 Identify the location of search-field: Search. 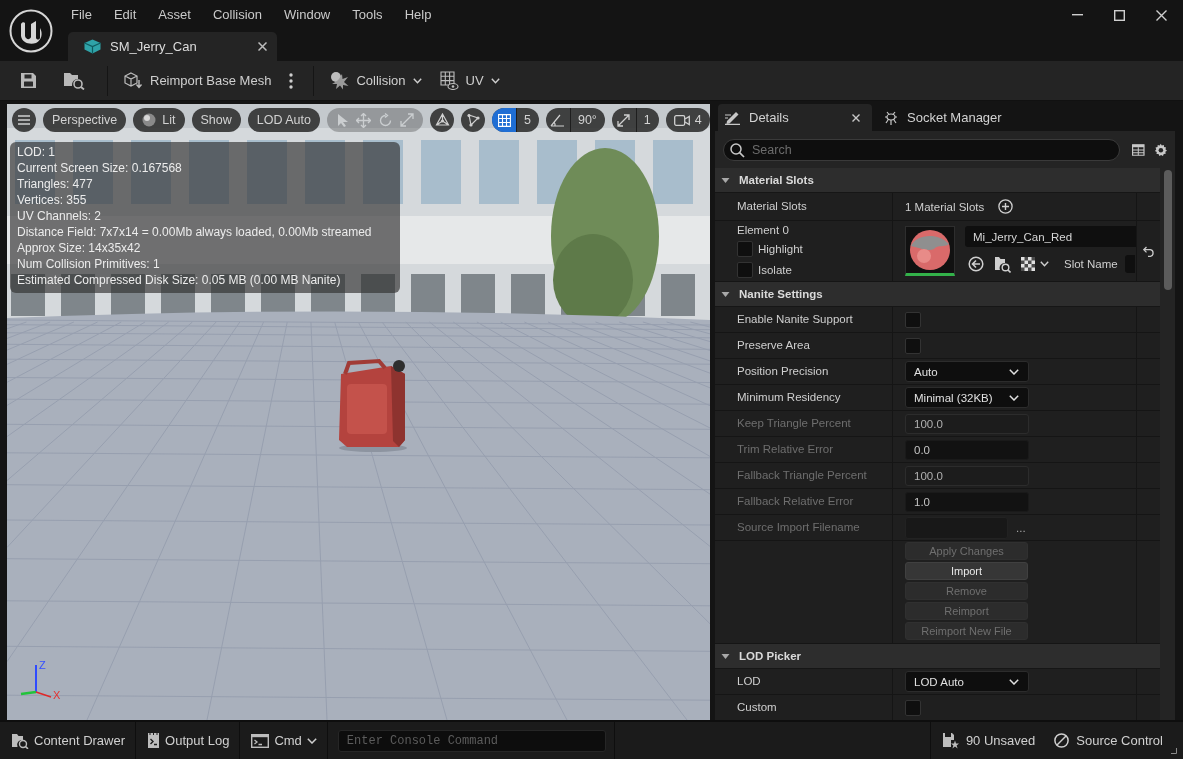
(921, 149).